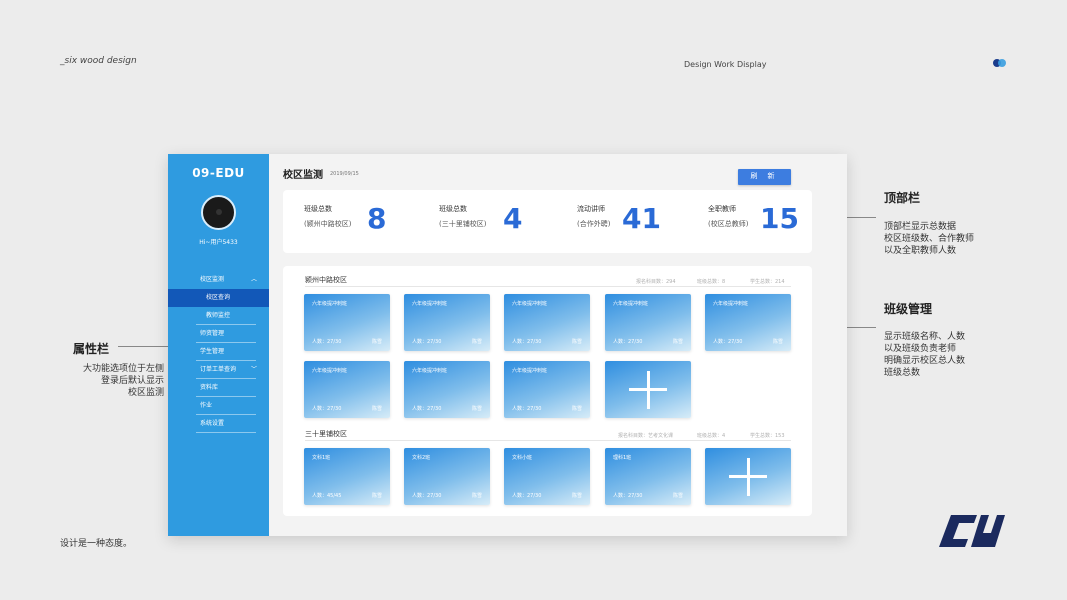 The width and height of the screenshot is (1067, 600). What do you see at coordinates (303, 175) in the screenshot?
I see `page-title: 校区监测` at bounding box center [303, 175].